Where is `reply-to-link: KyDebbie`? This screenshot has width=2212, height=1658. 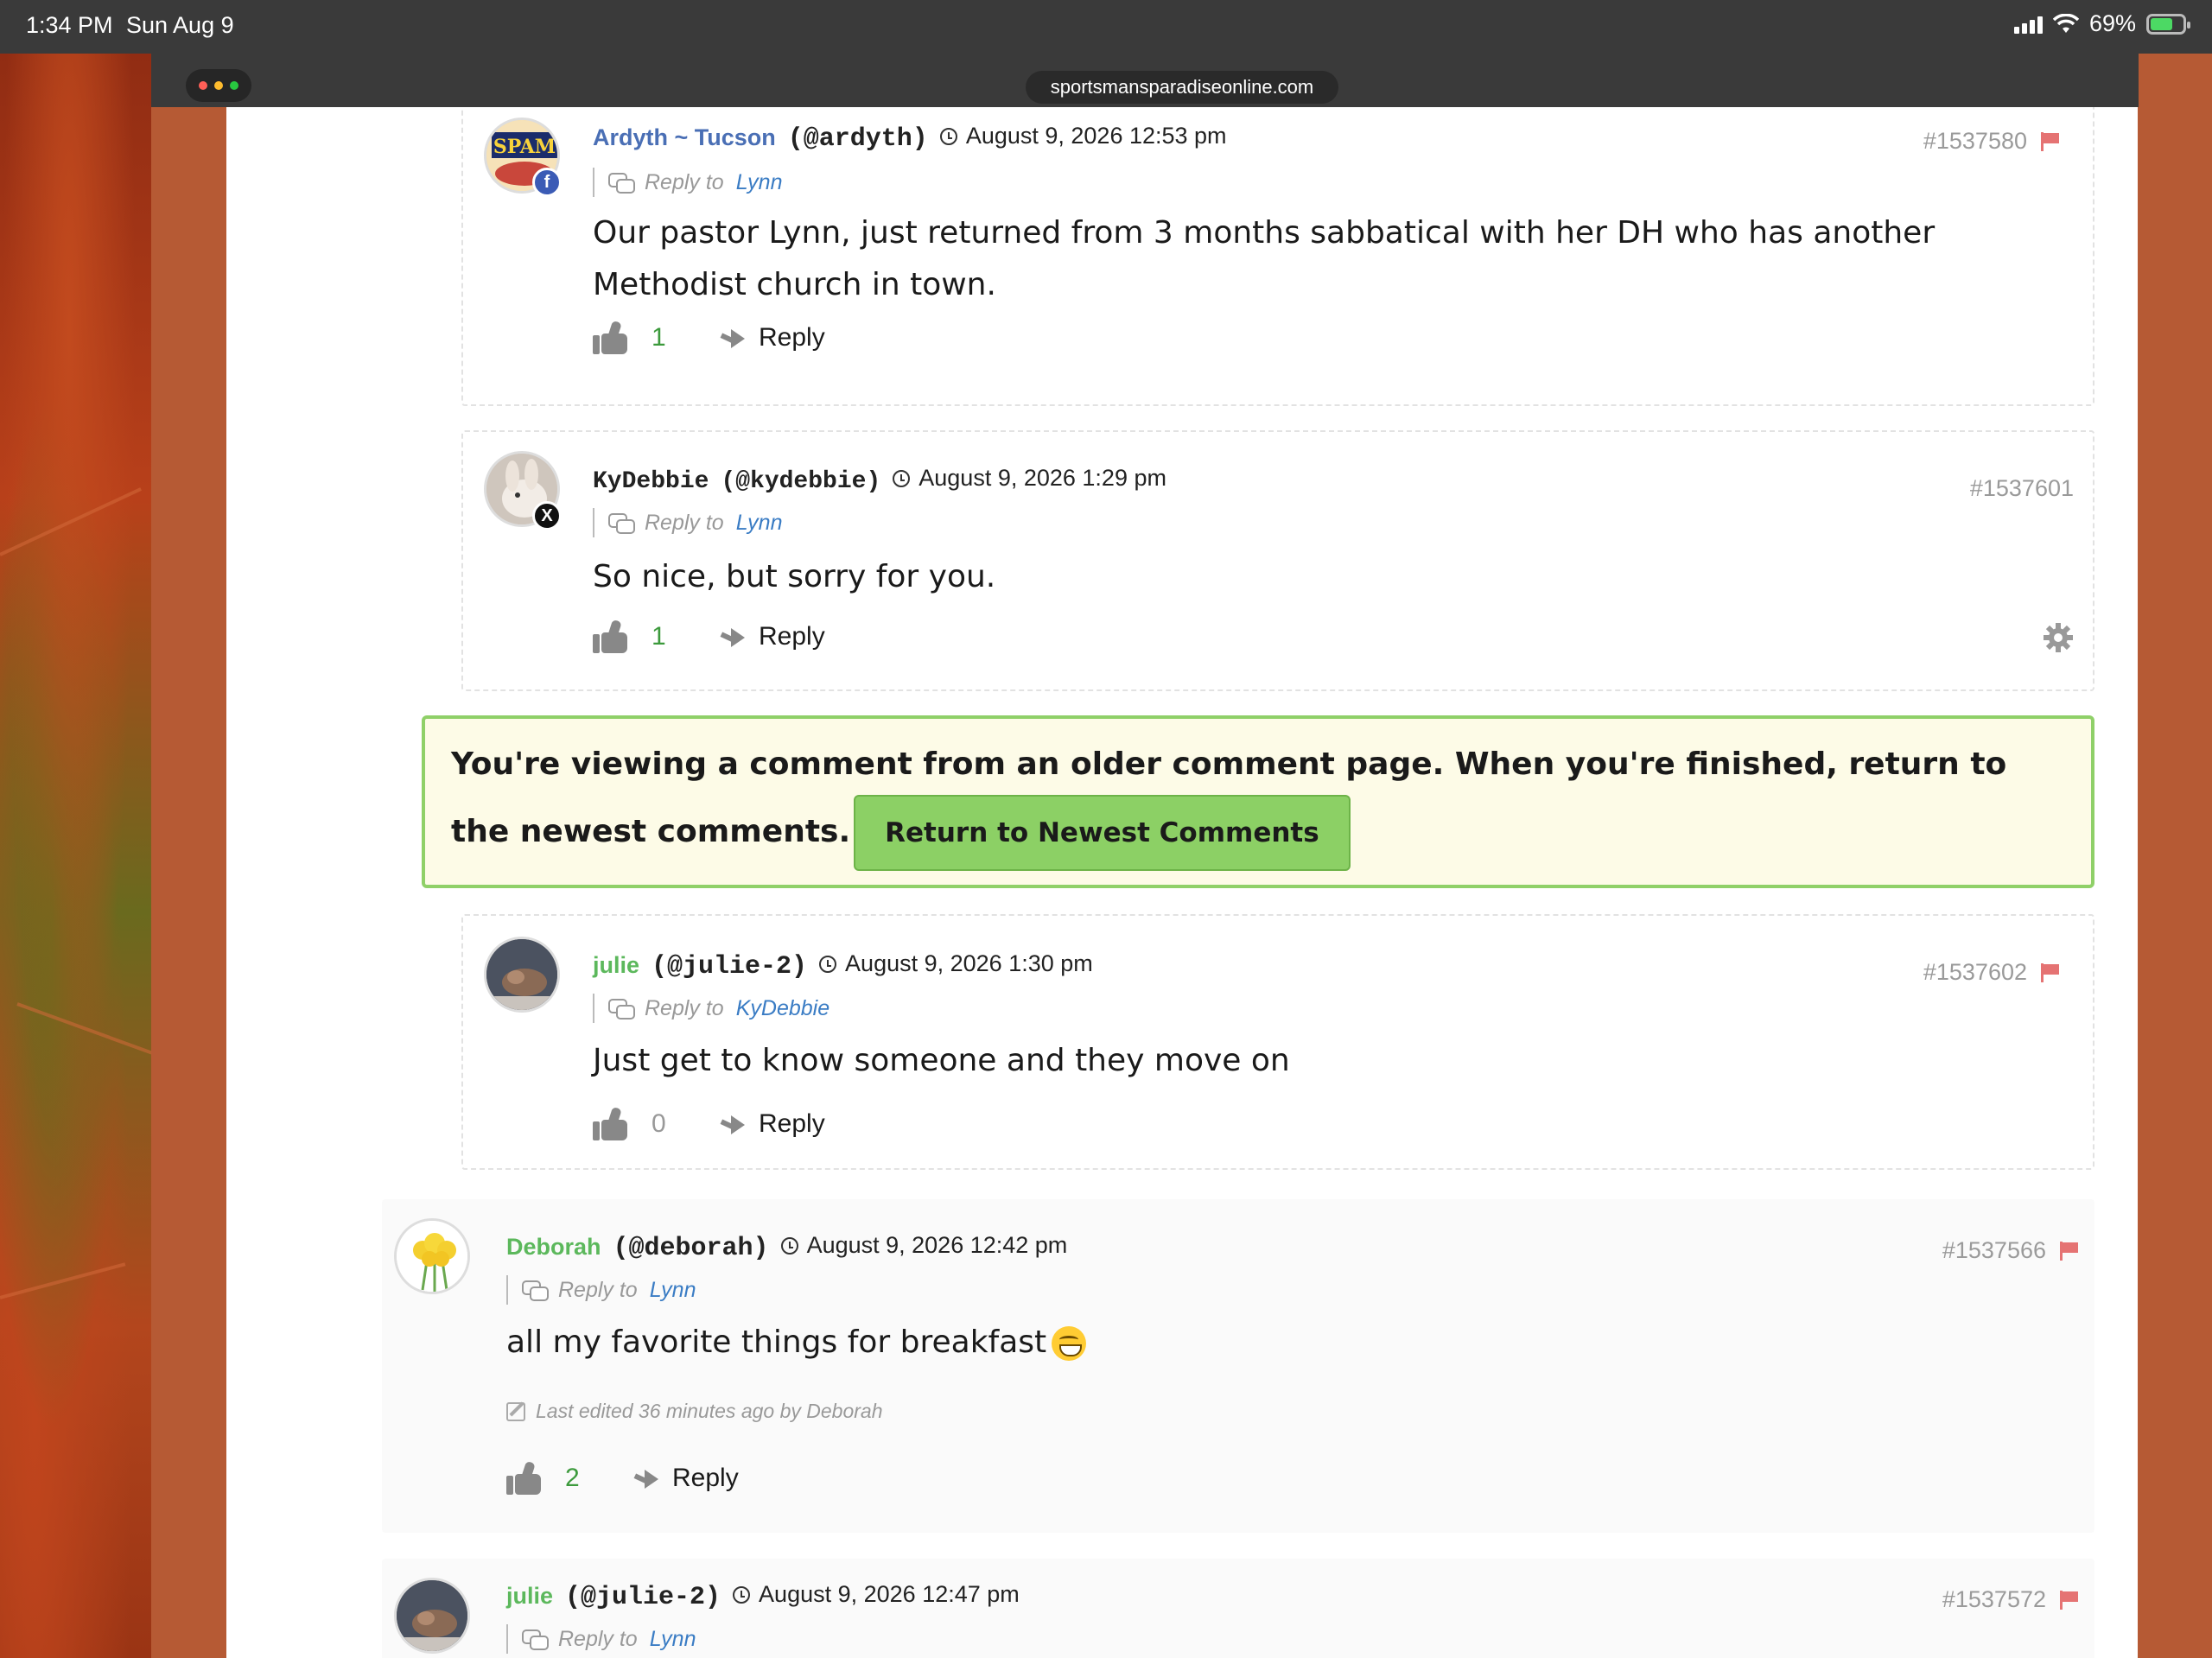
reply-to-link: KyDebbie is located at coordinates (783, 1008).